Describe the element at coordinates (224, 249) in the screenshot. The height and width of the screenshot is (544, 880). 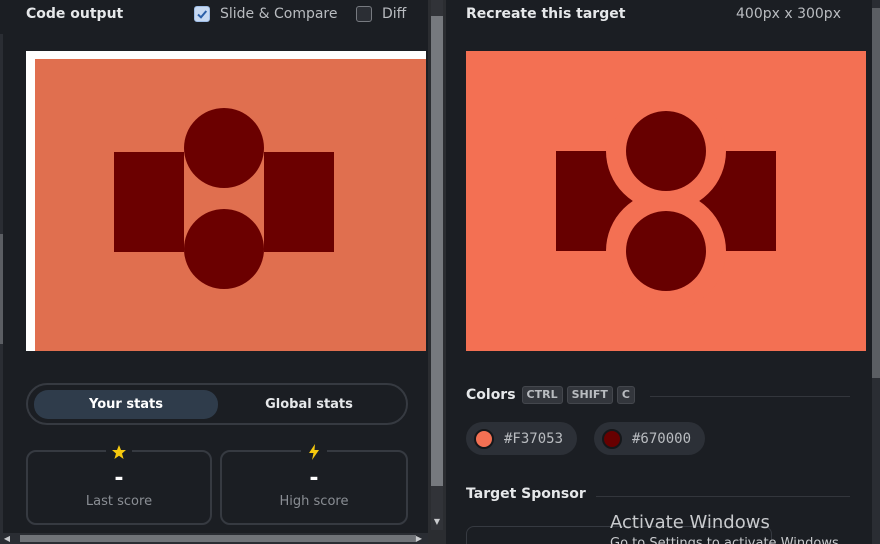
I see `output-bottom-circle` at that location.